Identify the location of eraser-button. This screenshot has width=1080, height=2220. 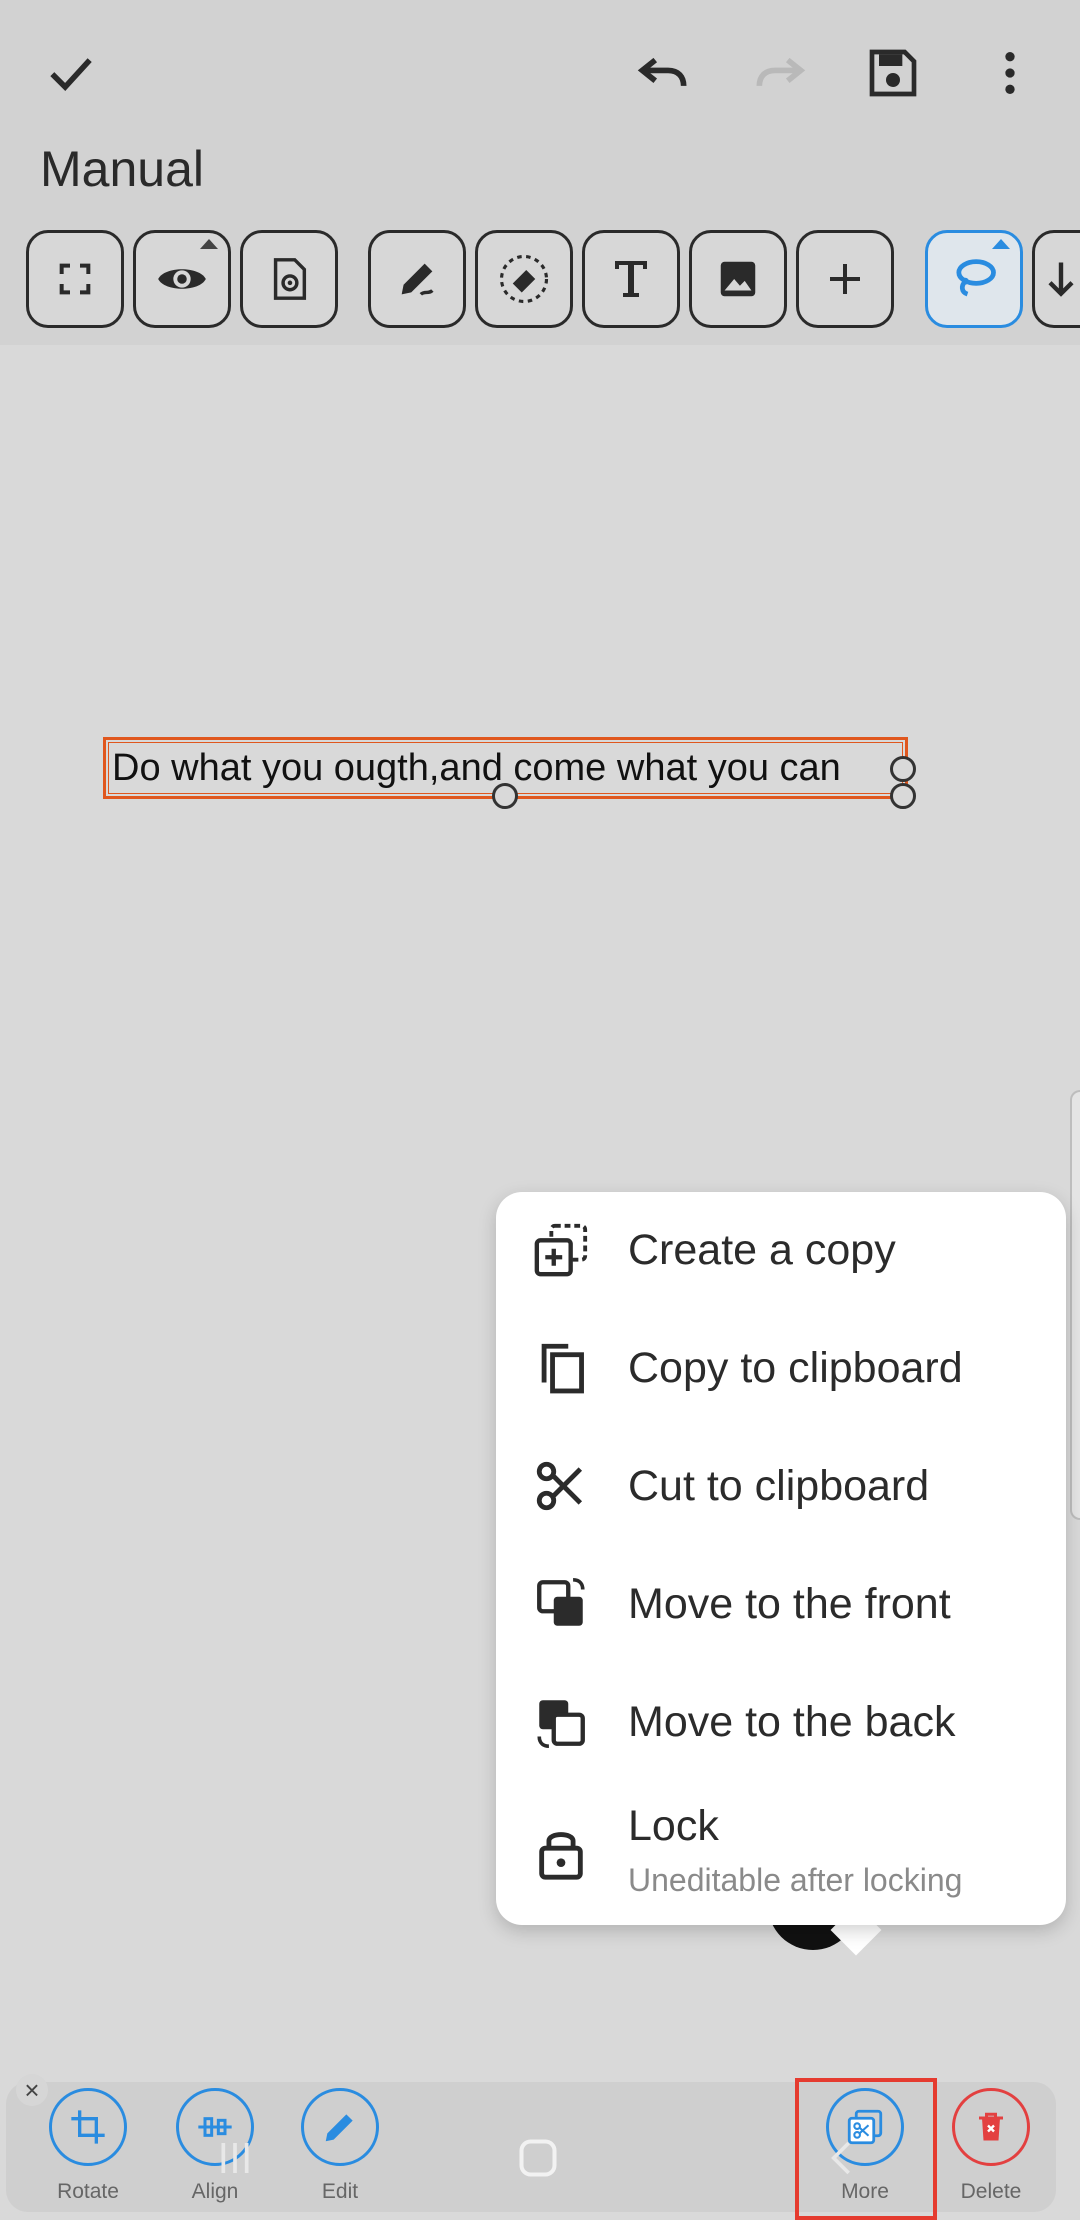
(524, 279).